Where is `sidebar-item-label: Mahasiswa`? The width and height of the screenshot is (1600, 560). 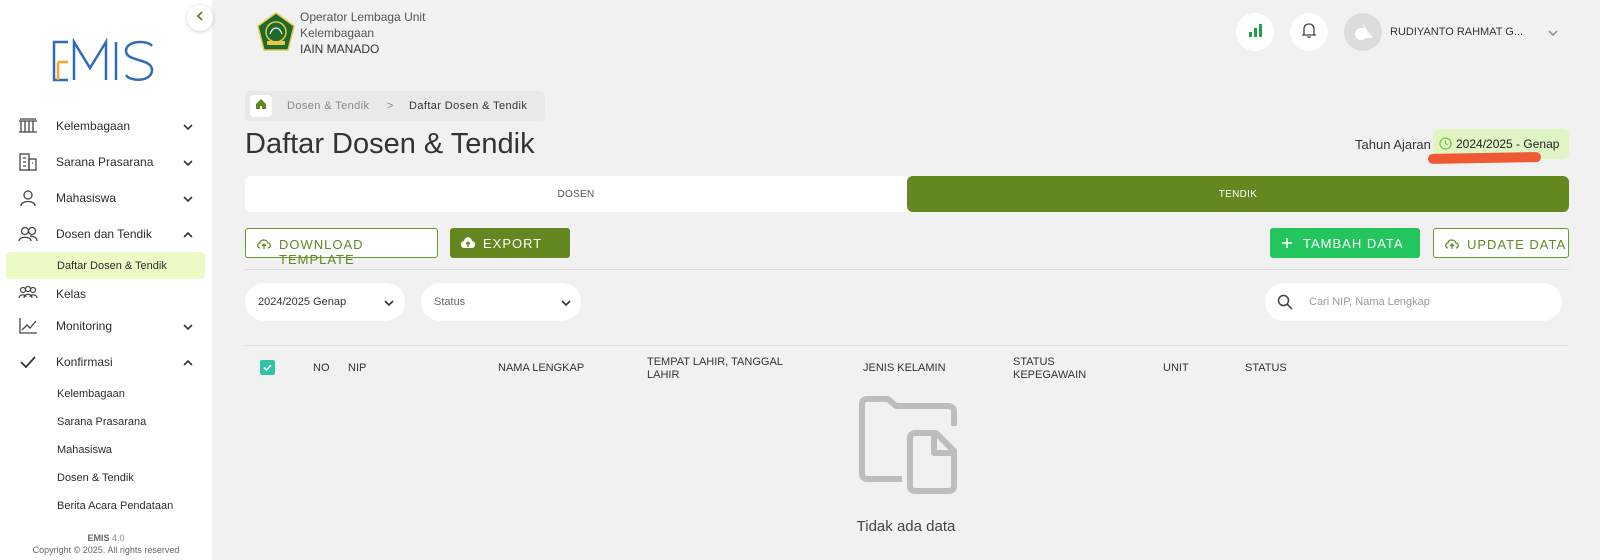 sidebar-item-label: Mahasiswa is located at coordinates (86, 198).